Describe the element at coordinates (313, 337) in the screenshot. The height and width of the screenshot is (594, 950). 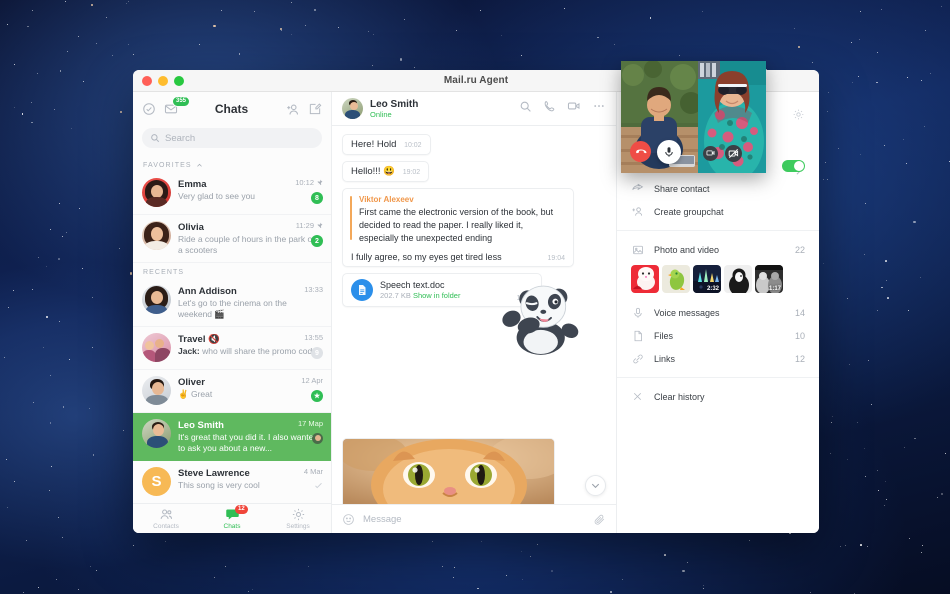
I see `list-item-time: 13:55` at that location.